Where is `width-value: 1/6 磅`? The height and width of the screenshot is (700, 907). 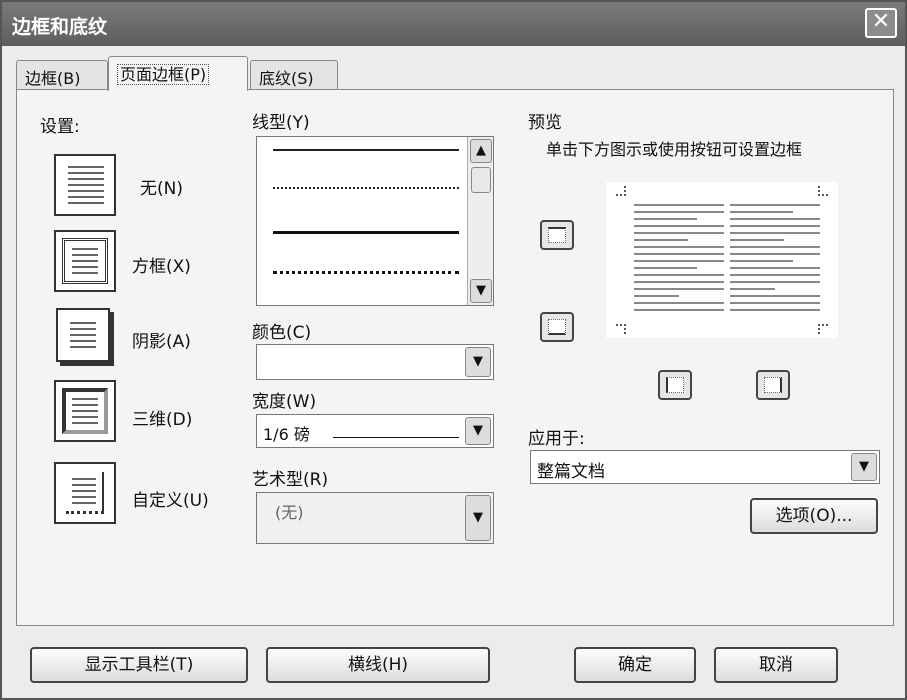
width-value: 1/6 磅 is located at coordinates (286, 434).